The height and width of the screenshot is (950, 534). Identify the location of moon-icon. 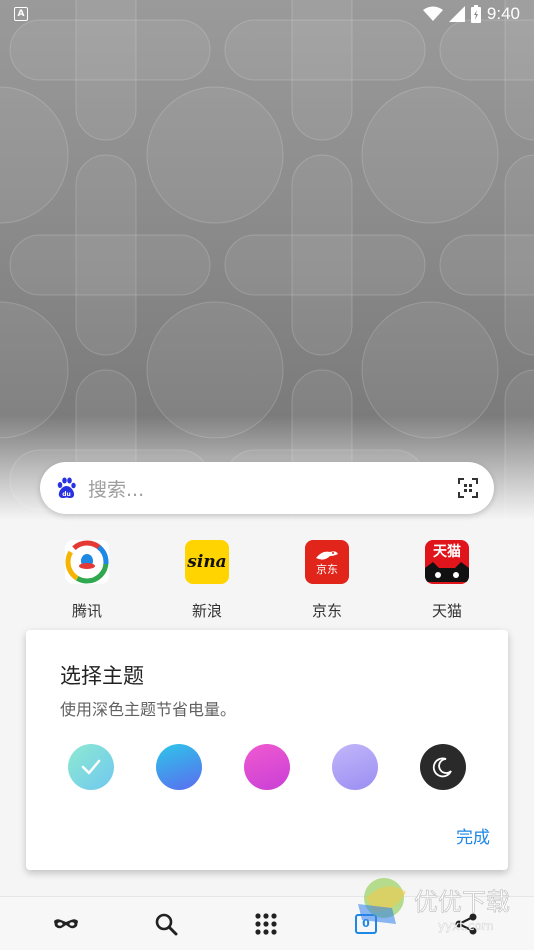
(442, 767).